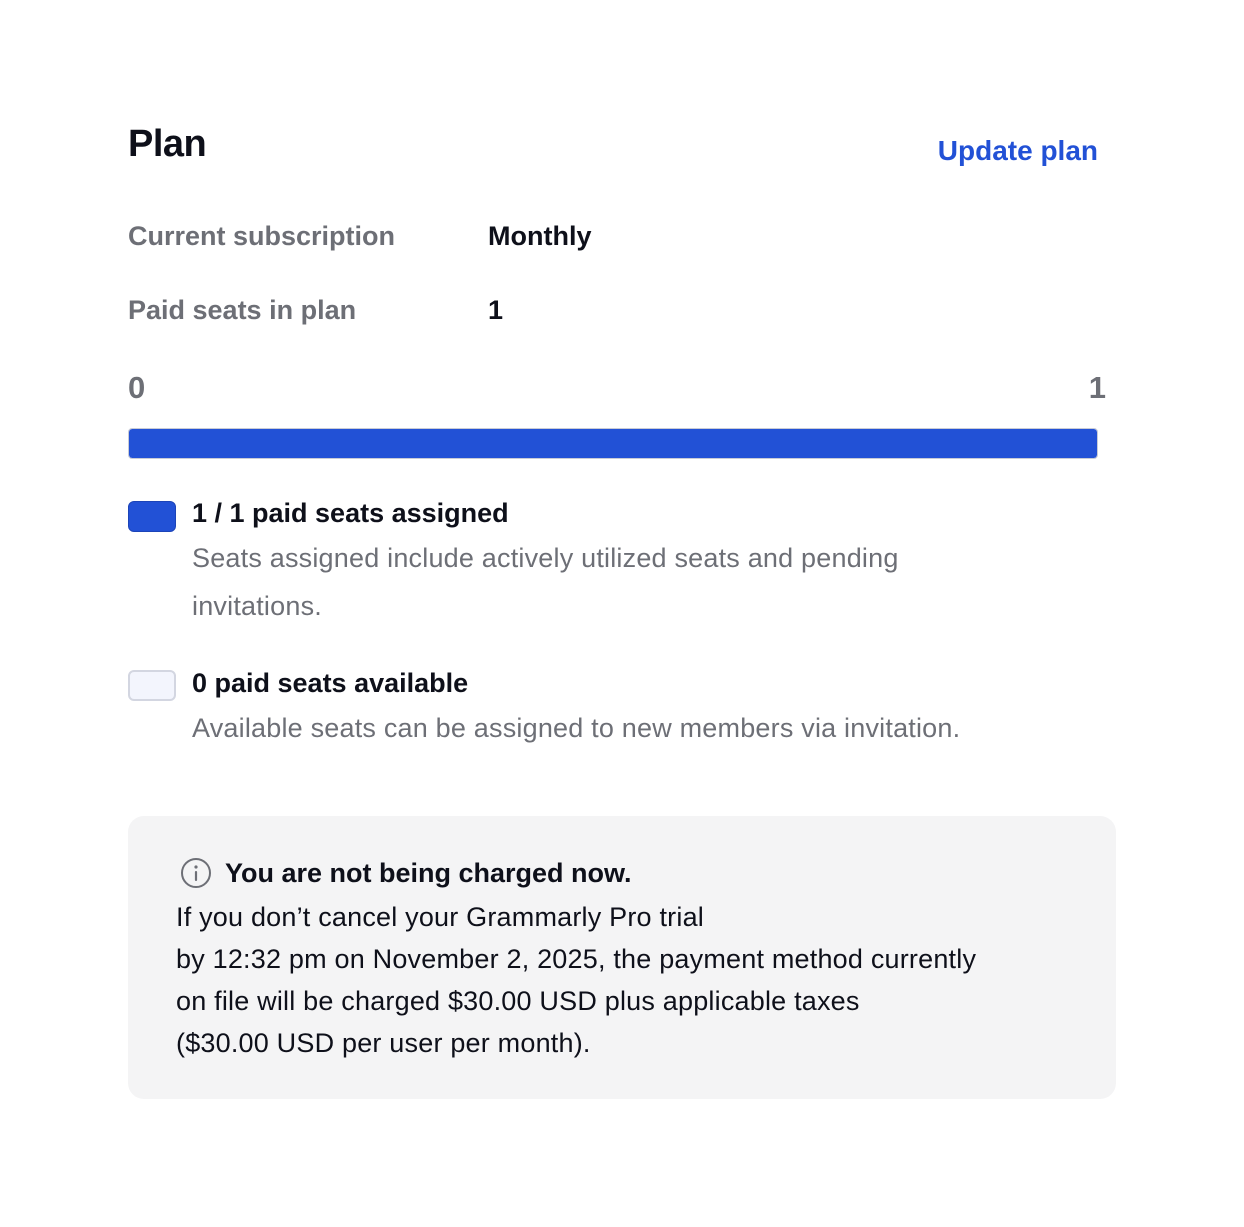 The height and width of the screenshot is (1227, 1244). Describe the element at coordinates (152, 516) in the screenshot. I see `assigned-seats-swatch` at that location.